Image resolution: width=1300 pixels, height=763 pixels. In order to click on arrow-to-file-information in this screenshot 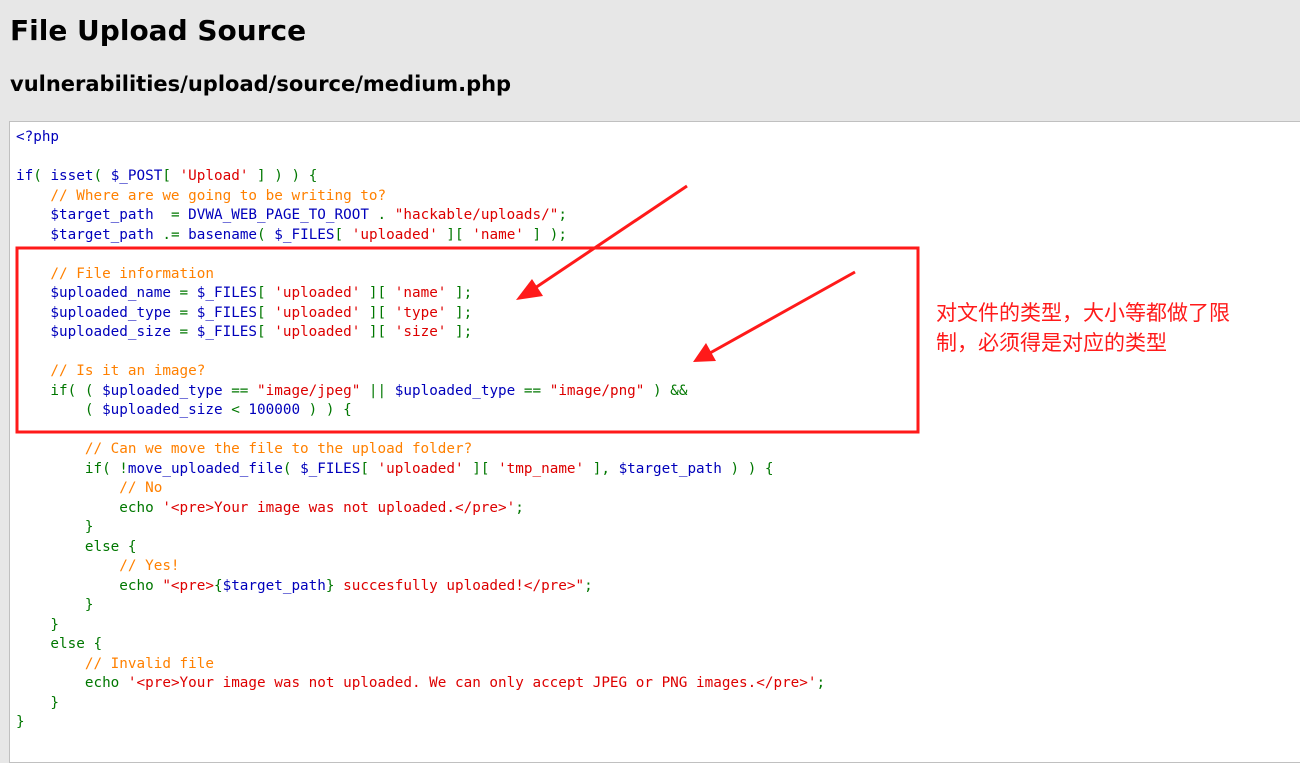, I will do `click(602, 242)`.